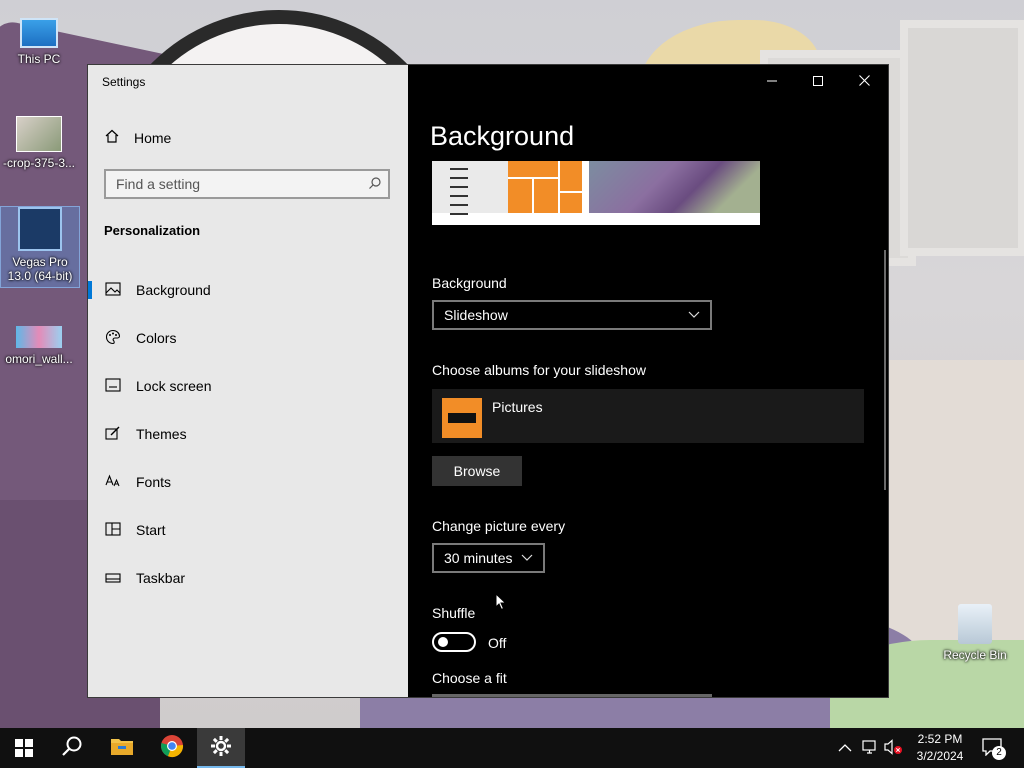  What do you see at coordinates (940, 748) in the screenshot?
I see `clock: 2:52 PM 3/2/2024` at bounding box center [940, 748].